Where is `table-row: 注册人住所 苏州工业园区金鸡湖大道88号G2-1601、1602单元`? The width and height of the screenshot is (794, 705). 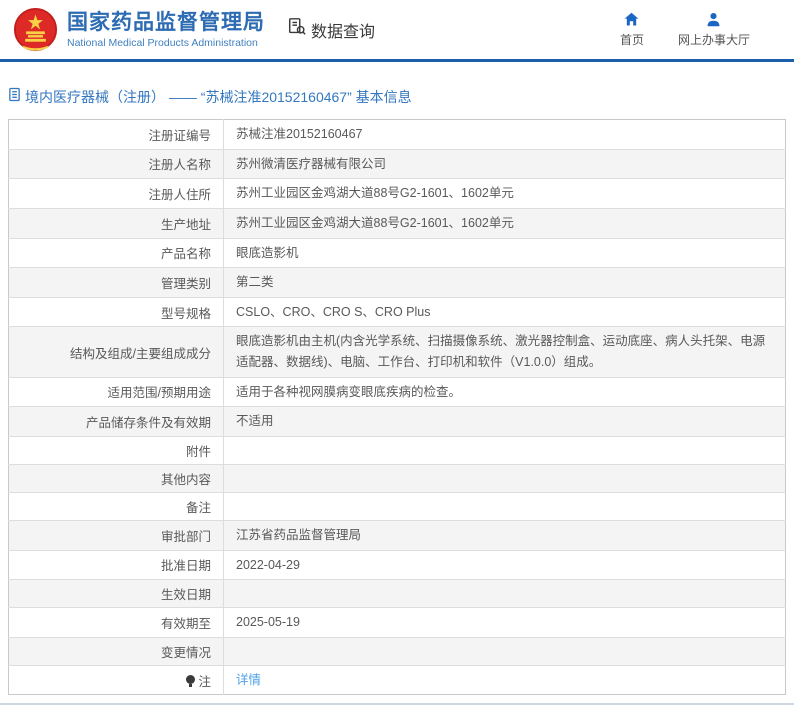 table-row: 注册人住所 苏州工业园区金鸡湖大道88号G2-1601、1602单元 is located at coordinates (397, 193).